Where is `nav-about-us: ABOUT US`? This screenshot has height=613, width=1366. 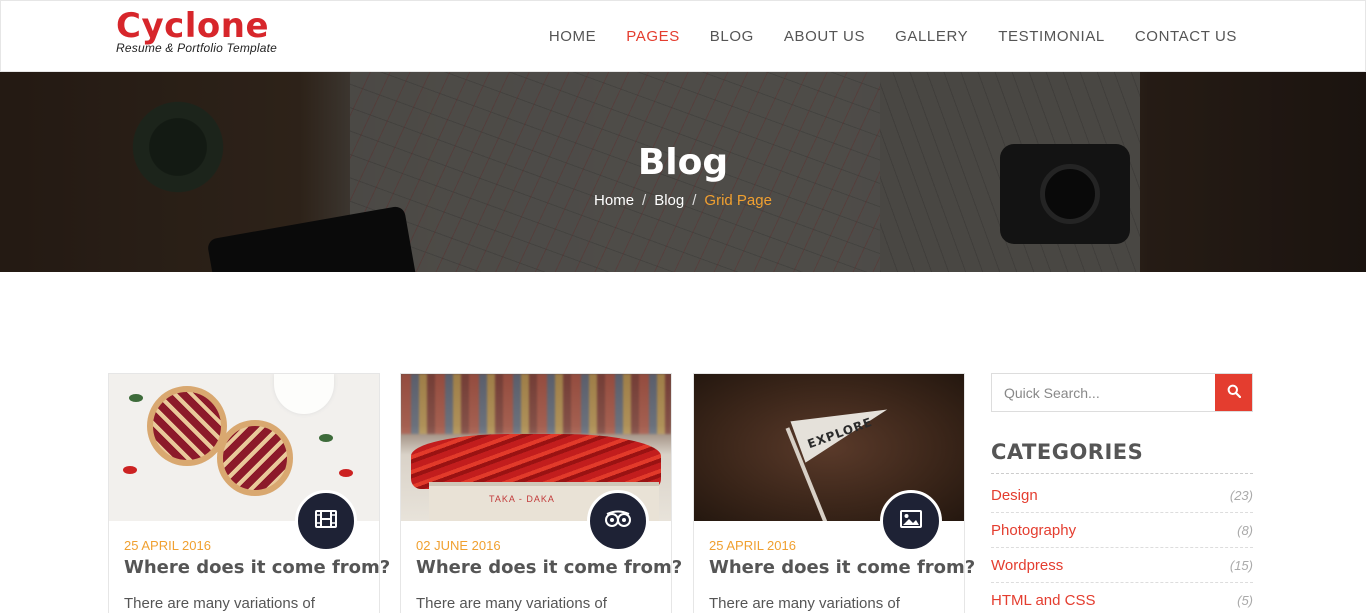 nav-about-us: ABOUT US is located at coordinates (824, 36).